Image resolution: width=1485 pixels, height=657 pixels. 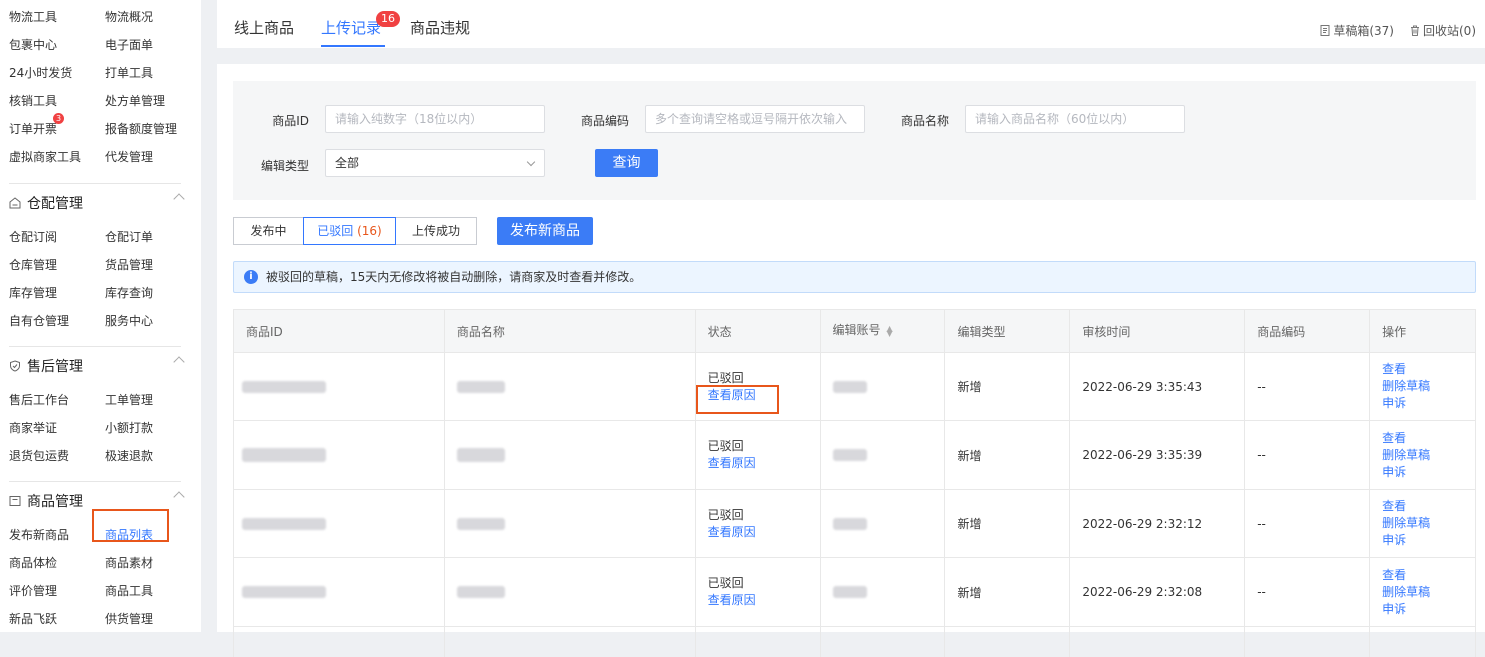 I want to click on recycle-bin-link: 回收站(0), so click(x=1443, y=30).